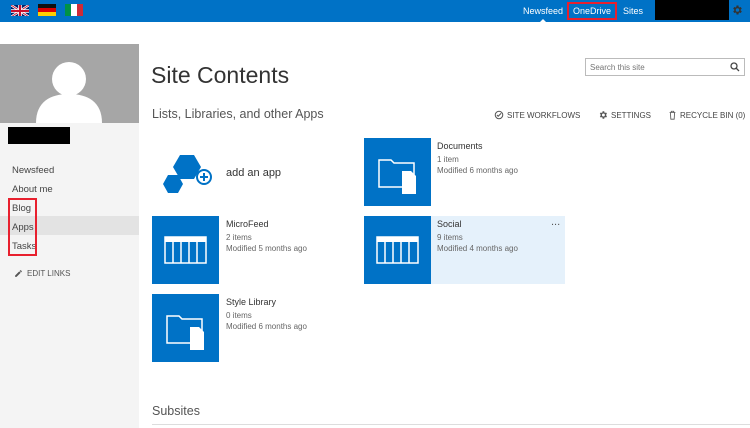  I want to click on site-workflows-label: SITE WORKFLOWS, so click(544, 115).